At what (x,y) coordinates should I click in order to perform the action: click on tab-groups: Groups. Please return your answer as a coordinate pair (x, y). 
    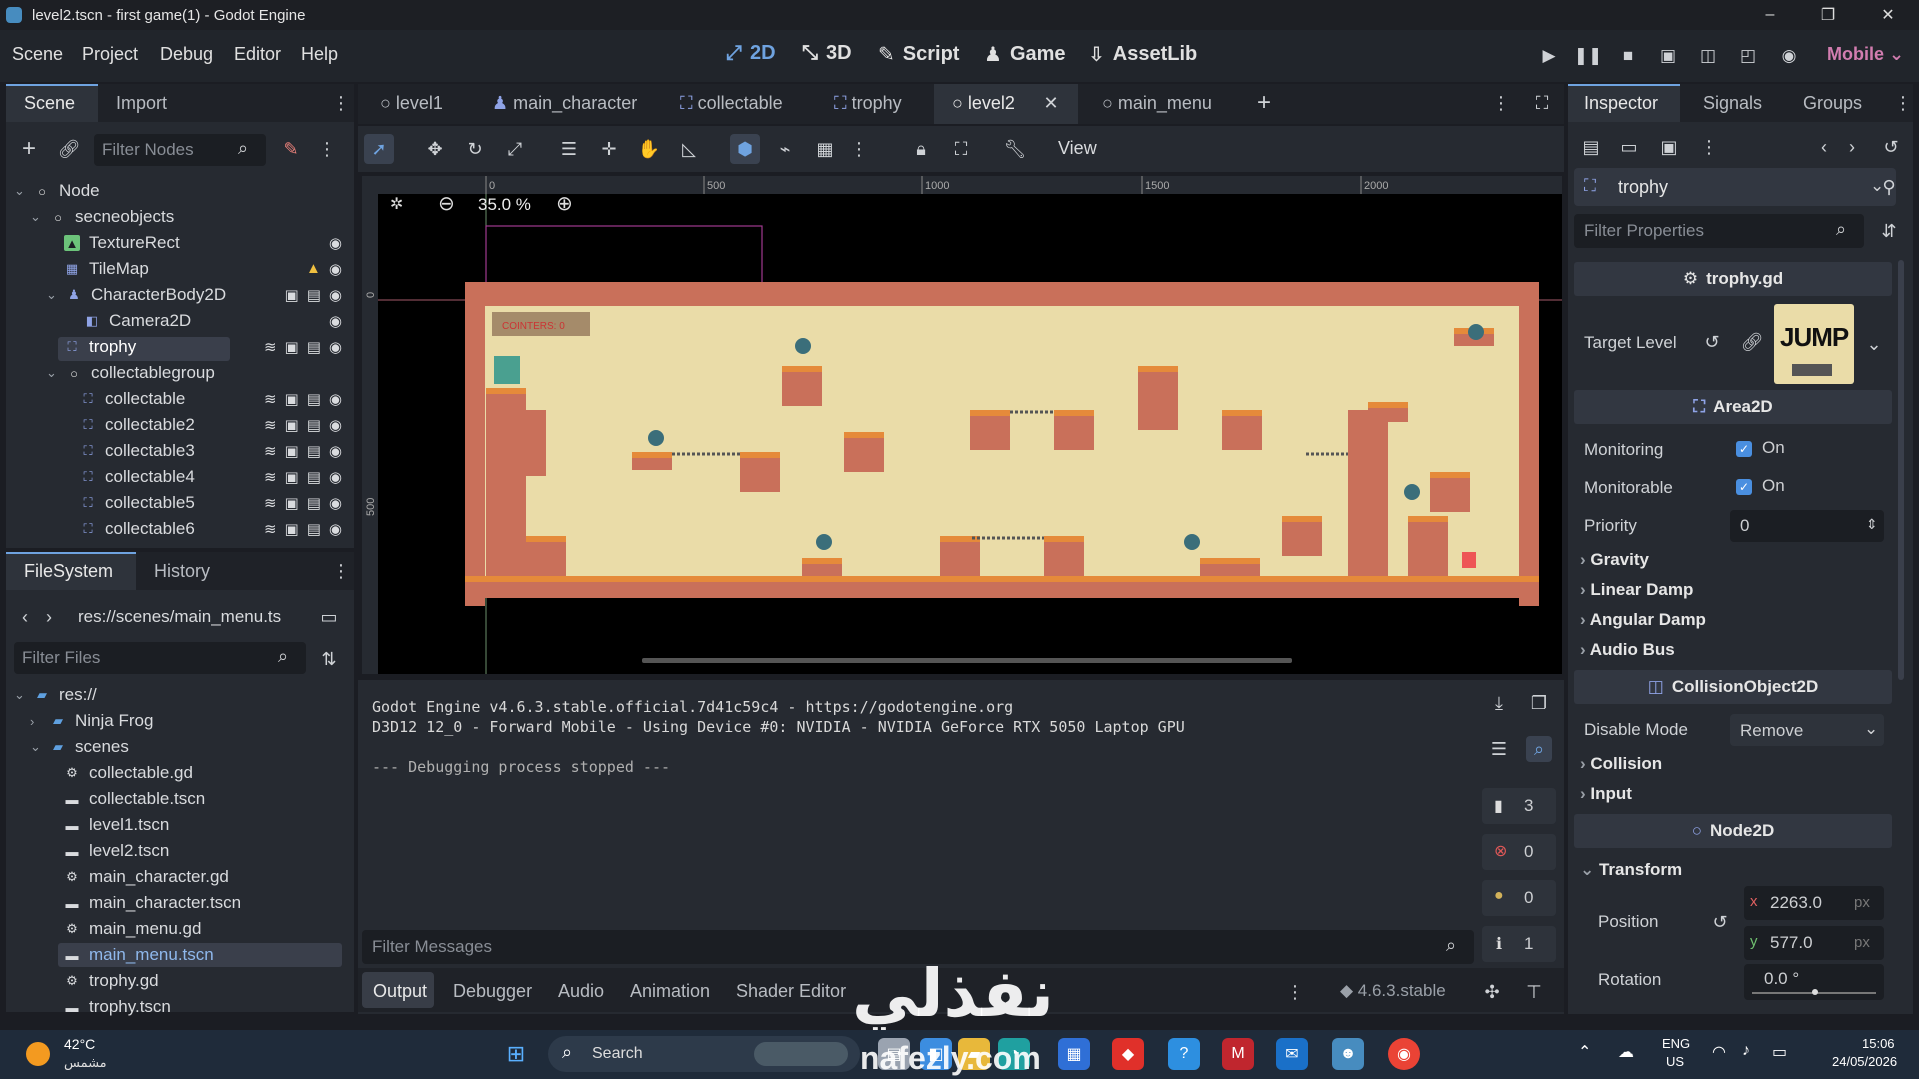
    Looking at the image, I should click on (1832, 103).